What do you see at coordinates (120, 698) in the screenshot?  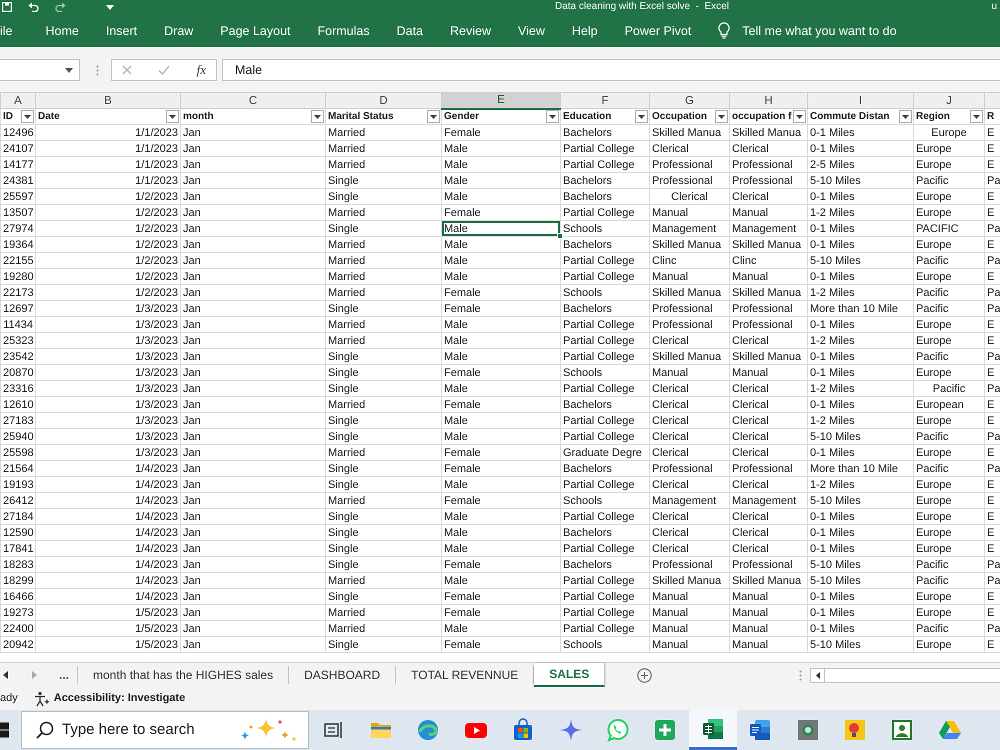 I see `accessibility-status: Accessibility: Investigate` at bounding box center [120, 698].